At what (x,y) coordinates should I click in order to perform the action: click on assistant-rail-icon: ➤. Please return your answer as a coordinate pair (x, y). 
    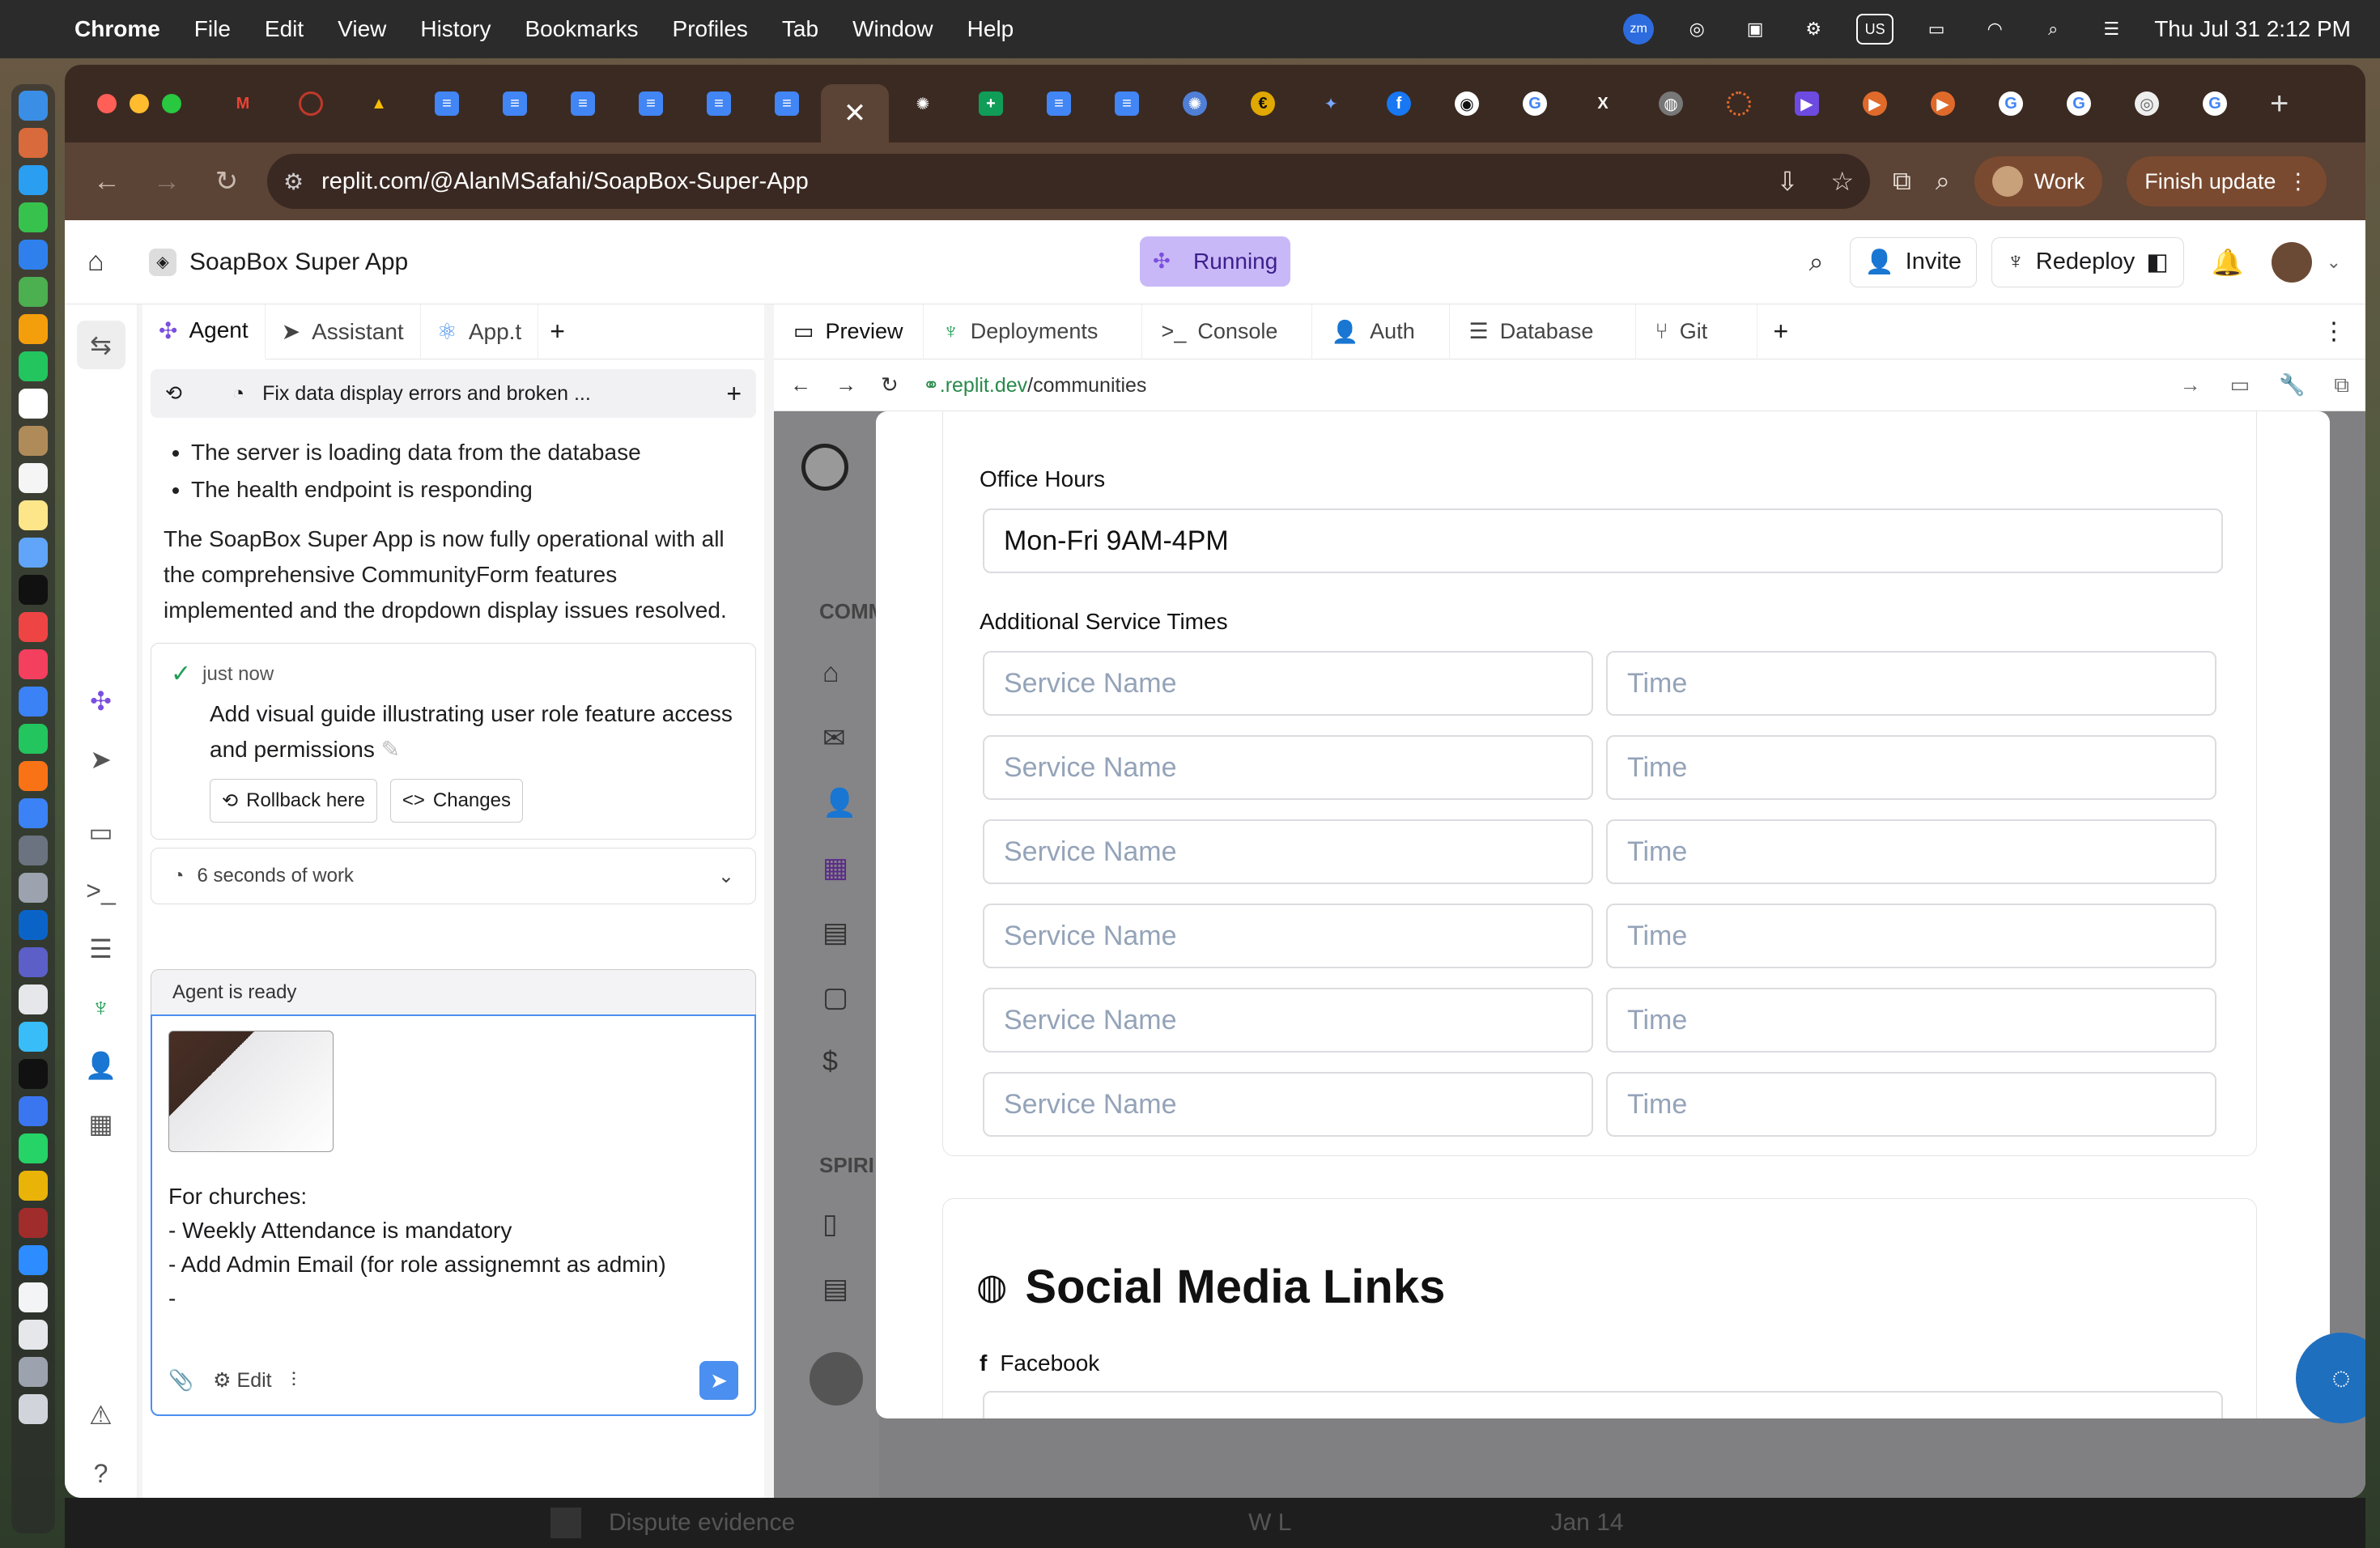
    Looking at the image, I should click on (101, 759).